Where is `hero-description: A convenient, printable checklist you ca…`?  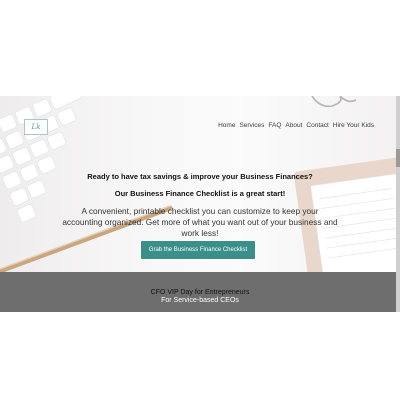
hero-description: A convenient, printable checklist you ca… is located at coordinates (200, 222).